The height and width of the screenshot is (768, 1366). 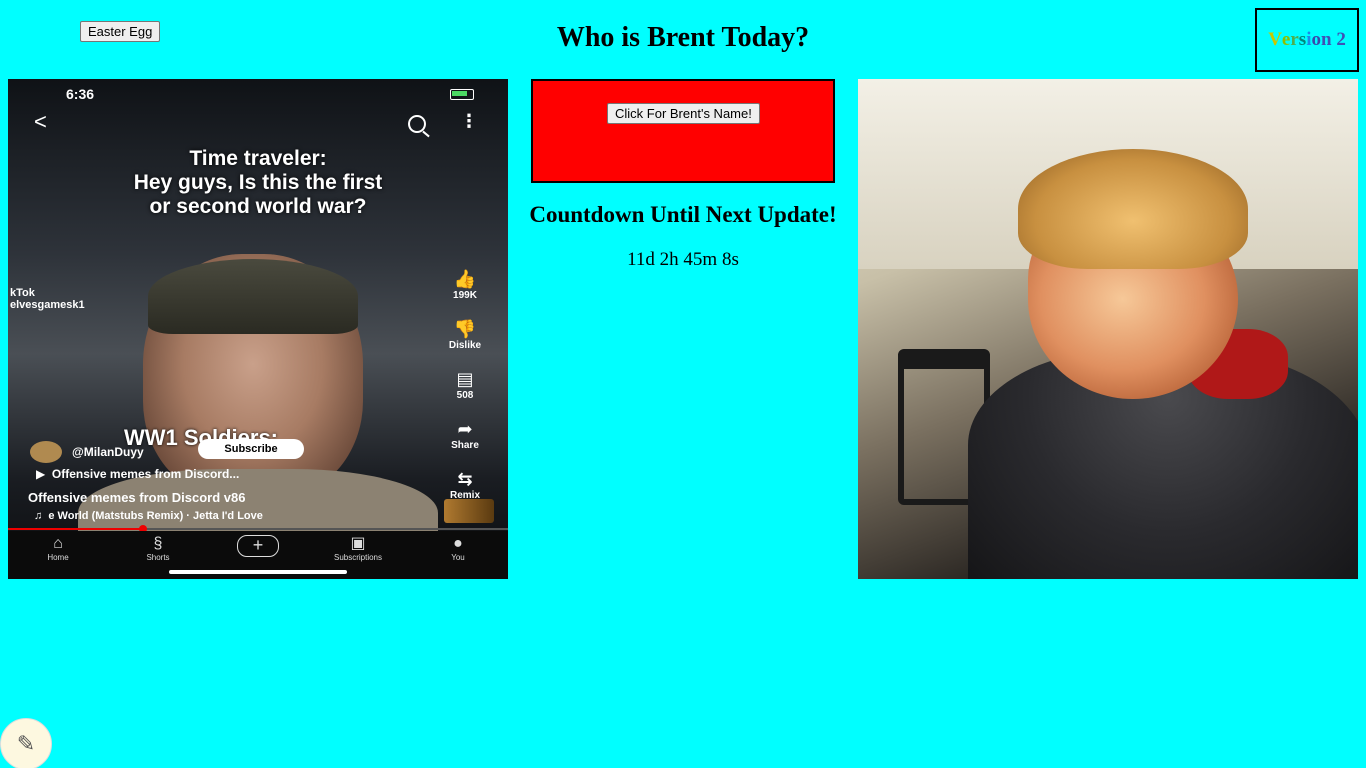 What do you see at coordinates (253, 296) in the screenshot?
I see `helmet` at bounding box center [253, 296].